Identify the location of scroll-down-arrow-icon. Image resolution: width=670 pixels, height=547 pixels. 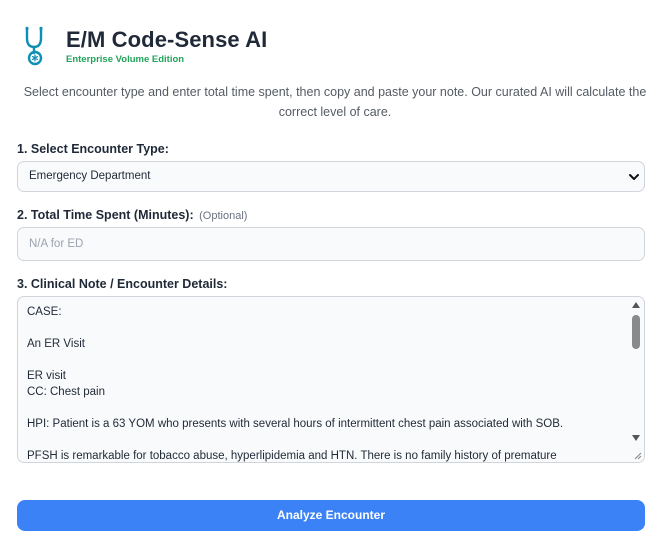
(636, 438).